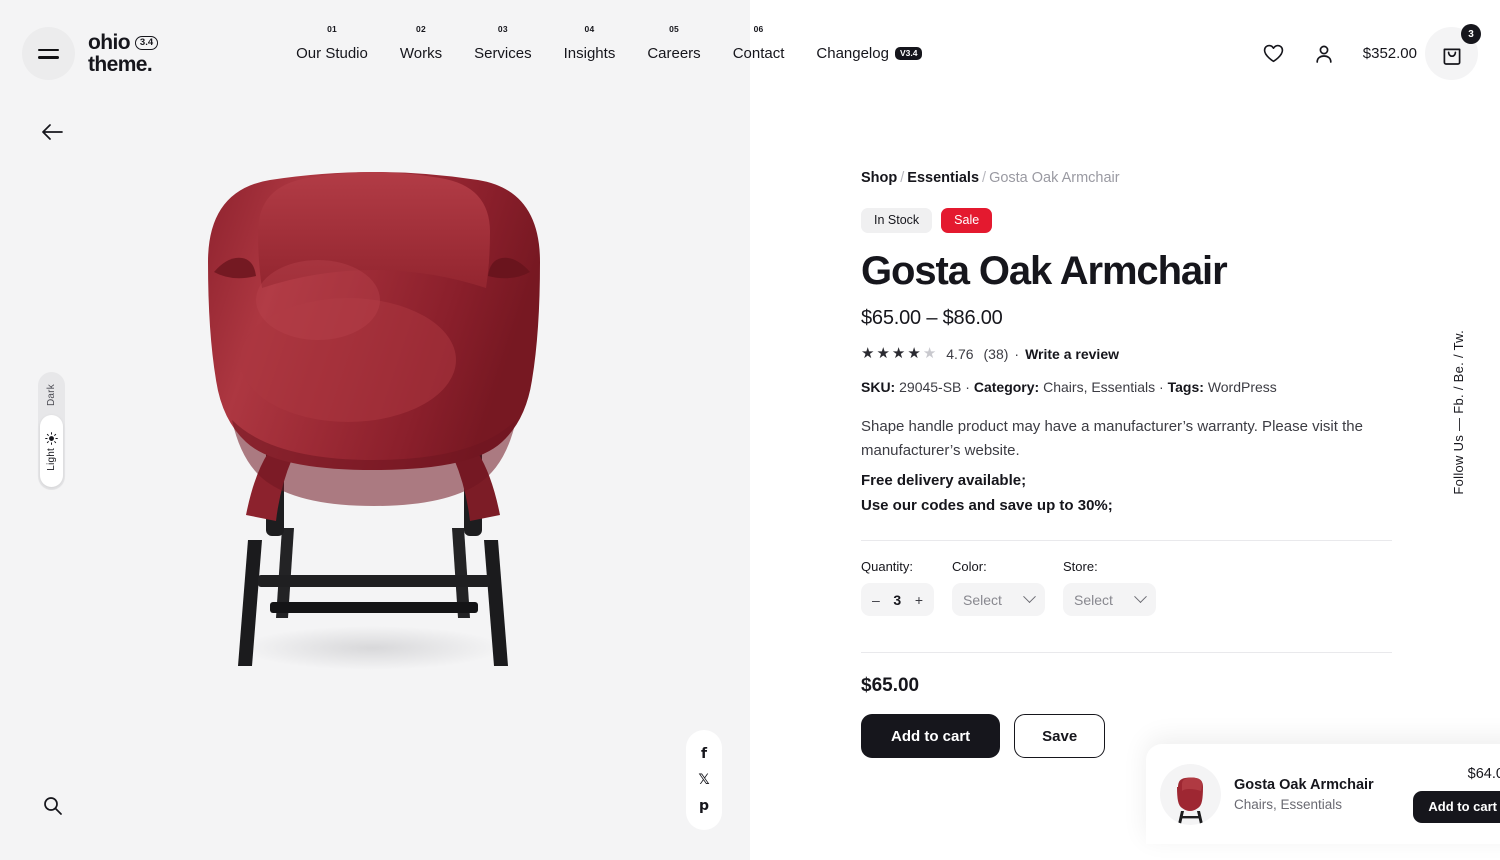 Image resolution: width=1500 pixels, height=860 pixels. I want to click on toast-product-title: Gosta Oak Armchair, so click(1317, 785).